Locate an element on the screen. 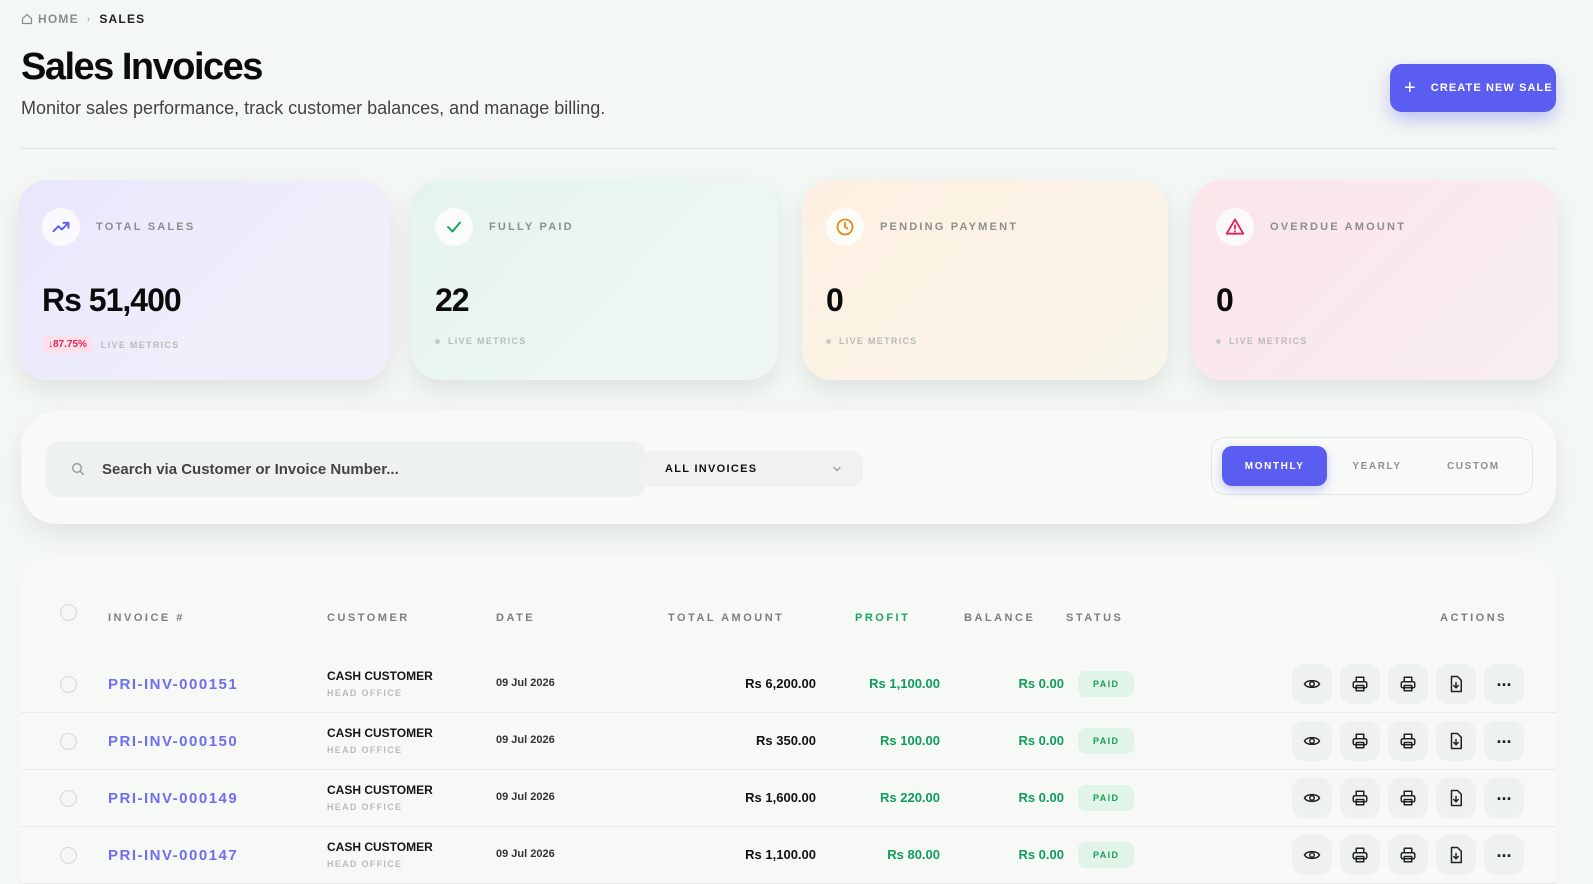 This screenshot has height=884, width=1593. column-header-customer: CUSTOMER is located at coordinates (368, 618).